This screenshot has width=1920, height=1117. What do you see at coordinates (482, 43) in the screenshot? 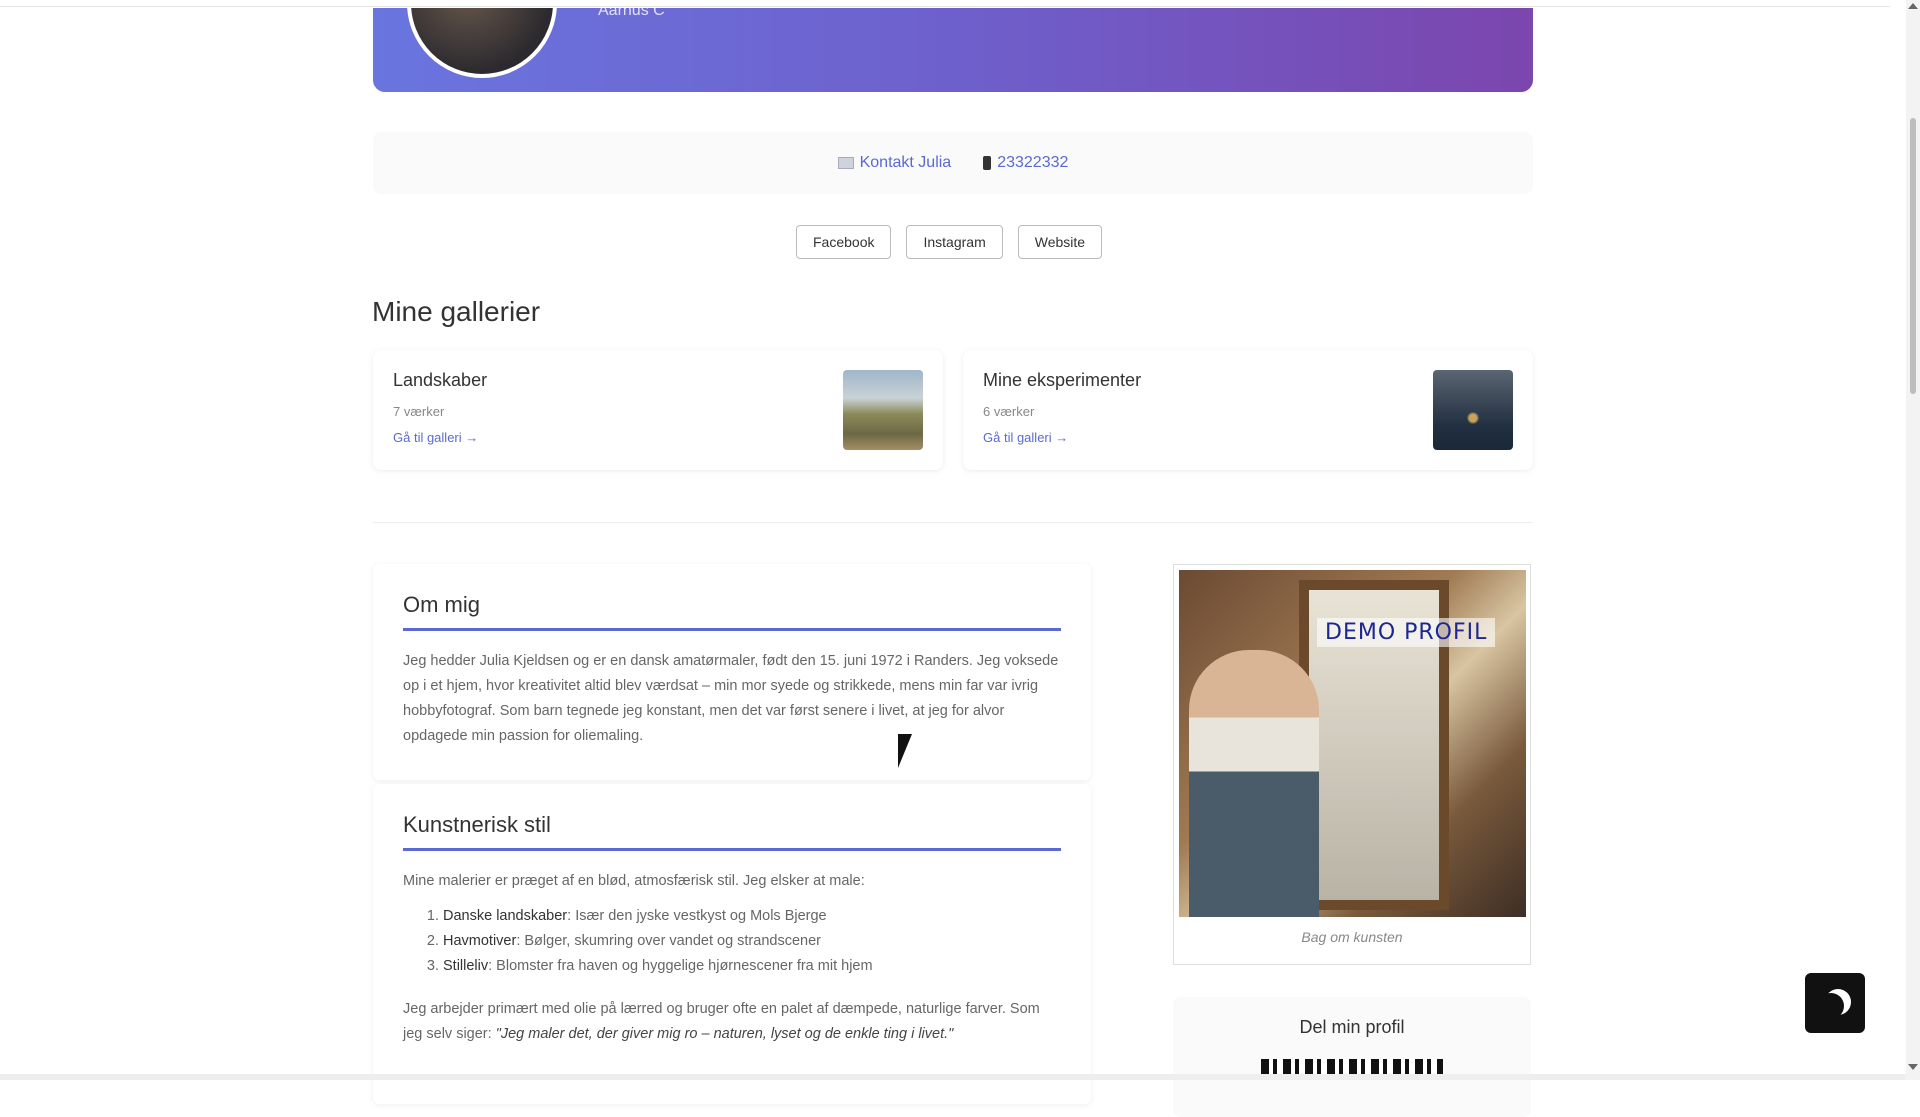
I see `avatar` at bounding box center [482, 43].